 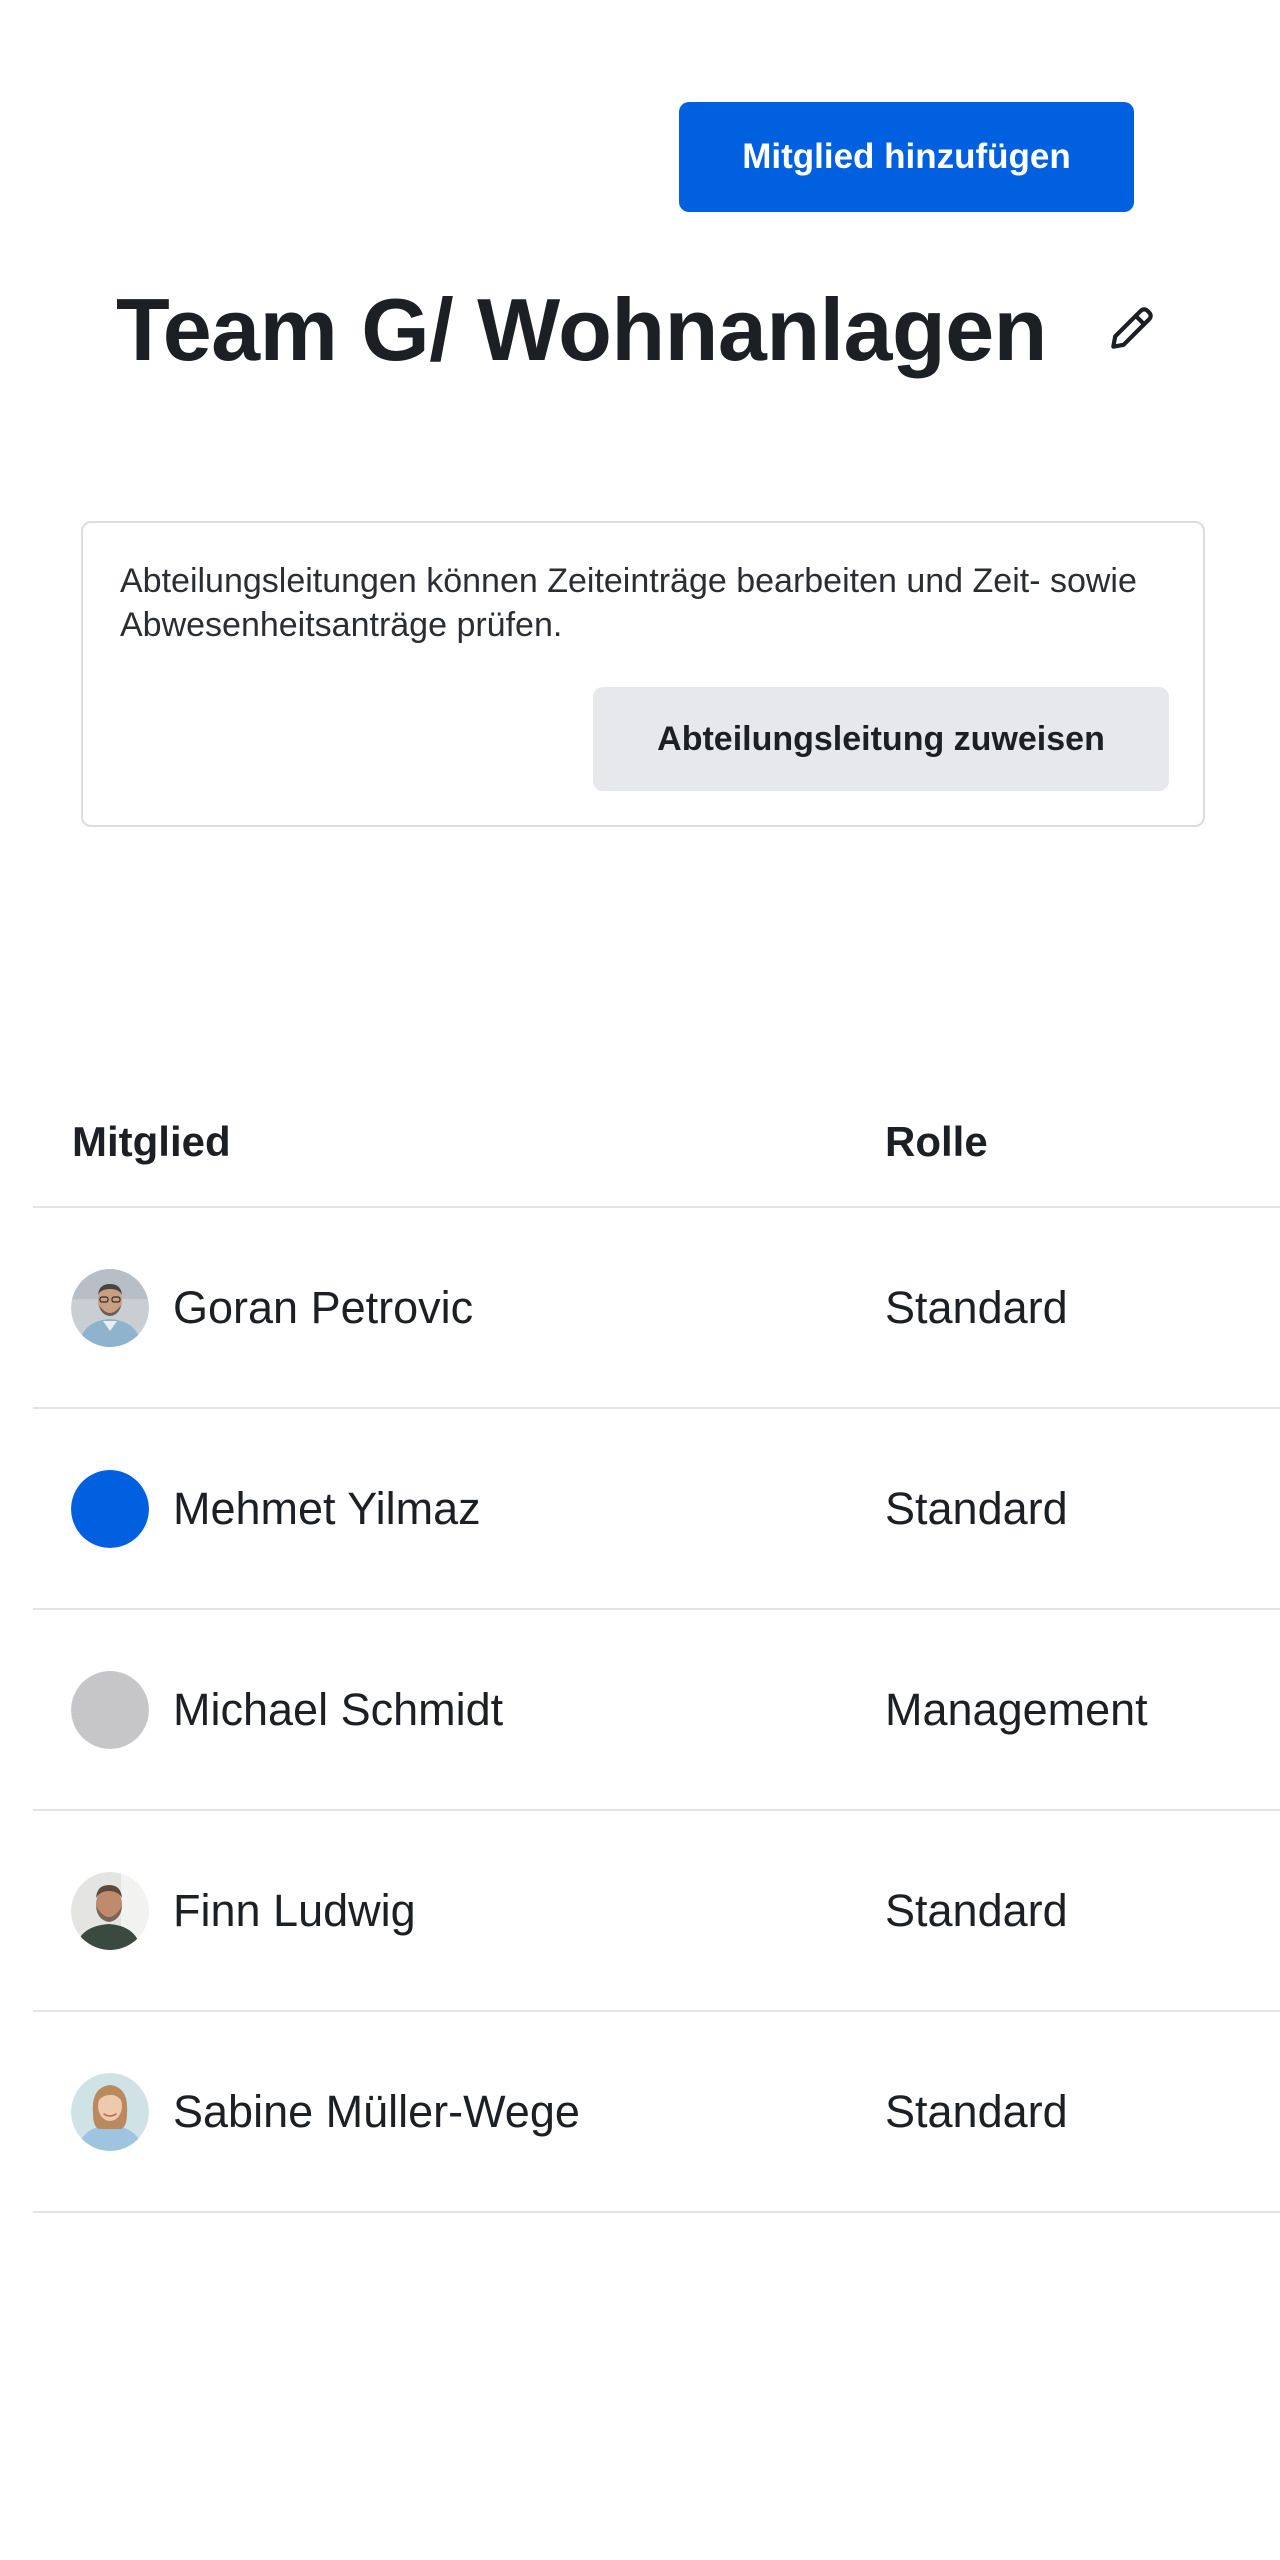 I want to click on table-row: Sabine Müller-Wege Standard, so click(x=656, y=2112).